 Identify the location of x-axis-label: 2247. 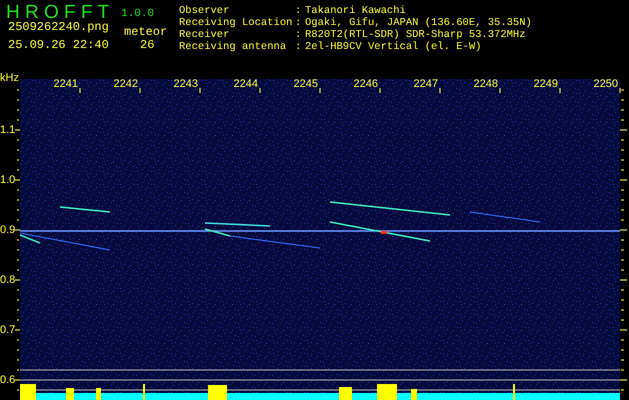
(425, 84).